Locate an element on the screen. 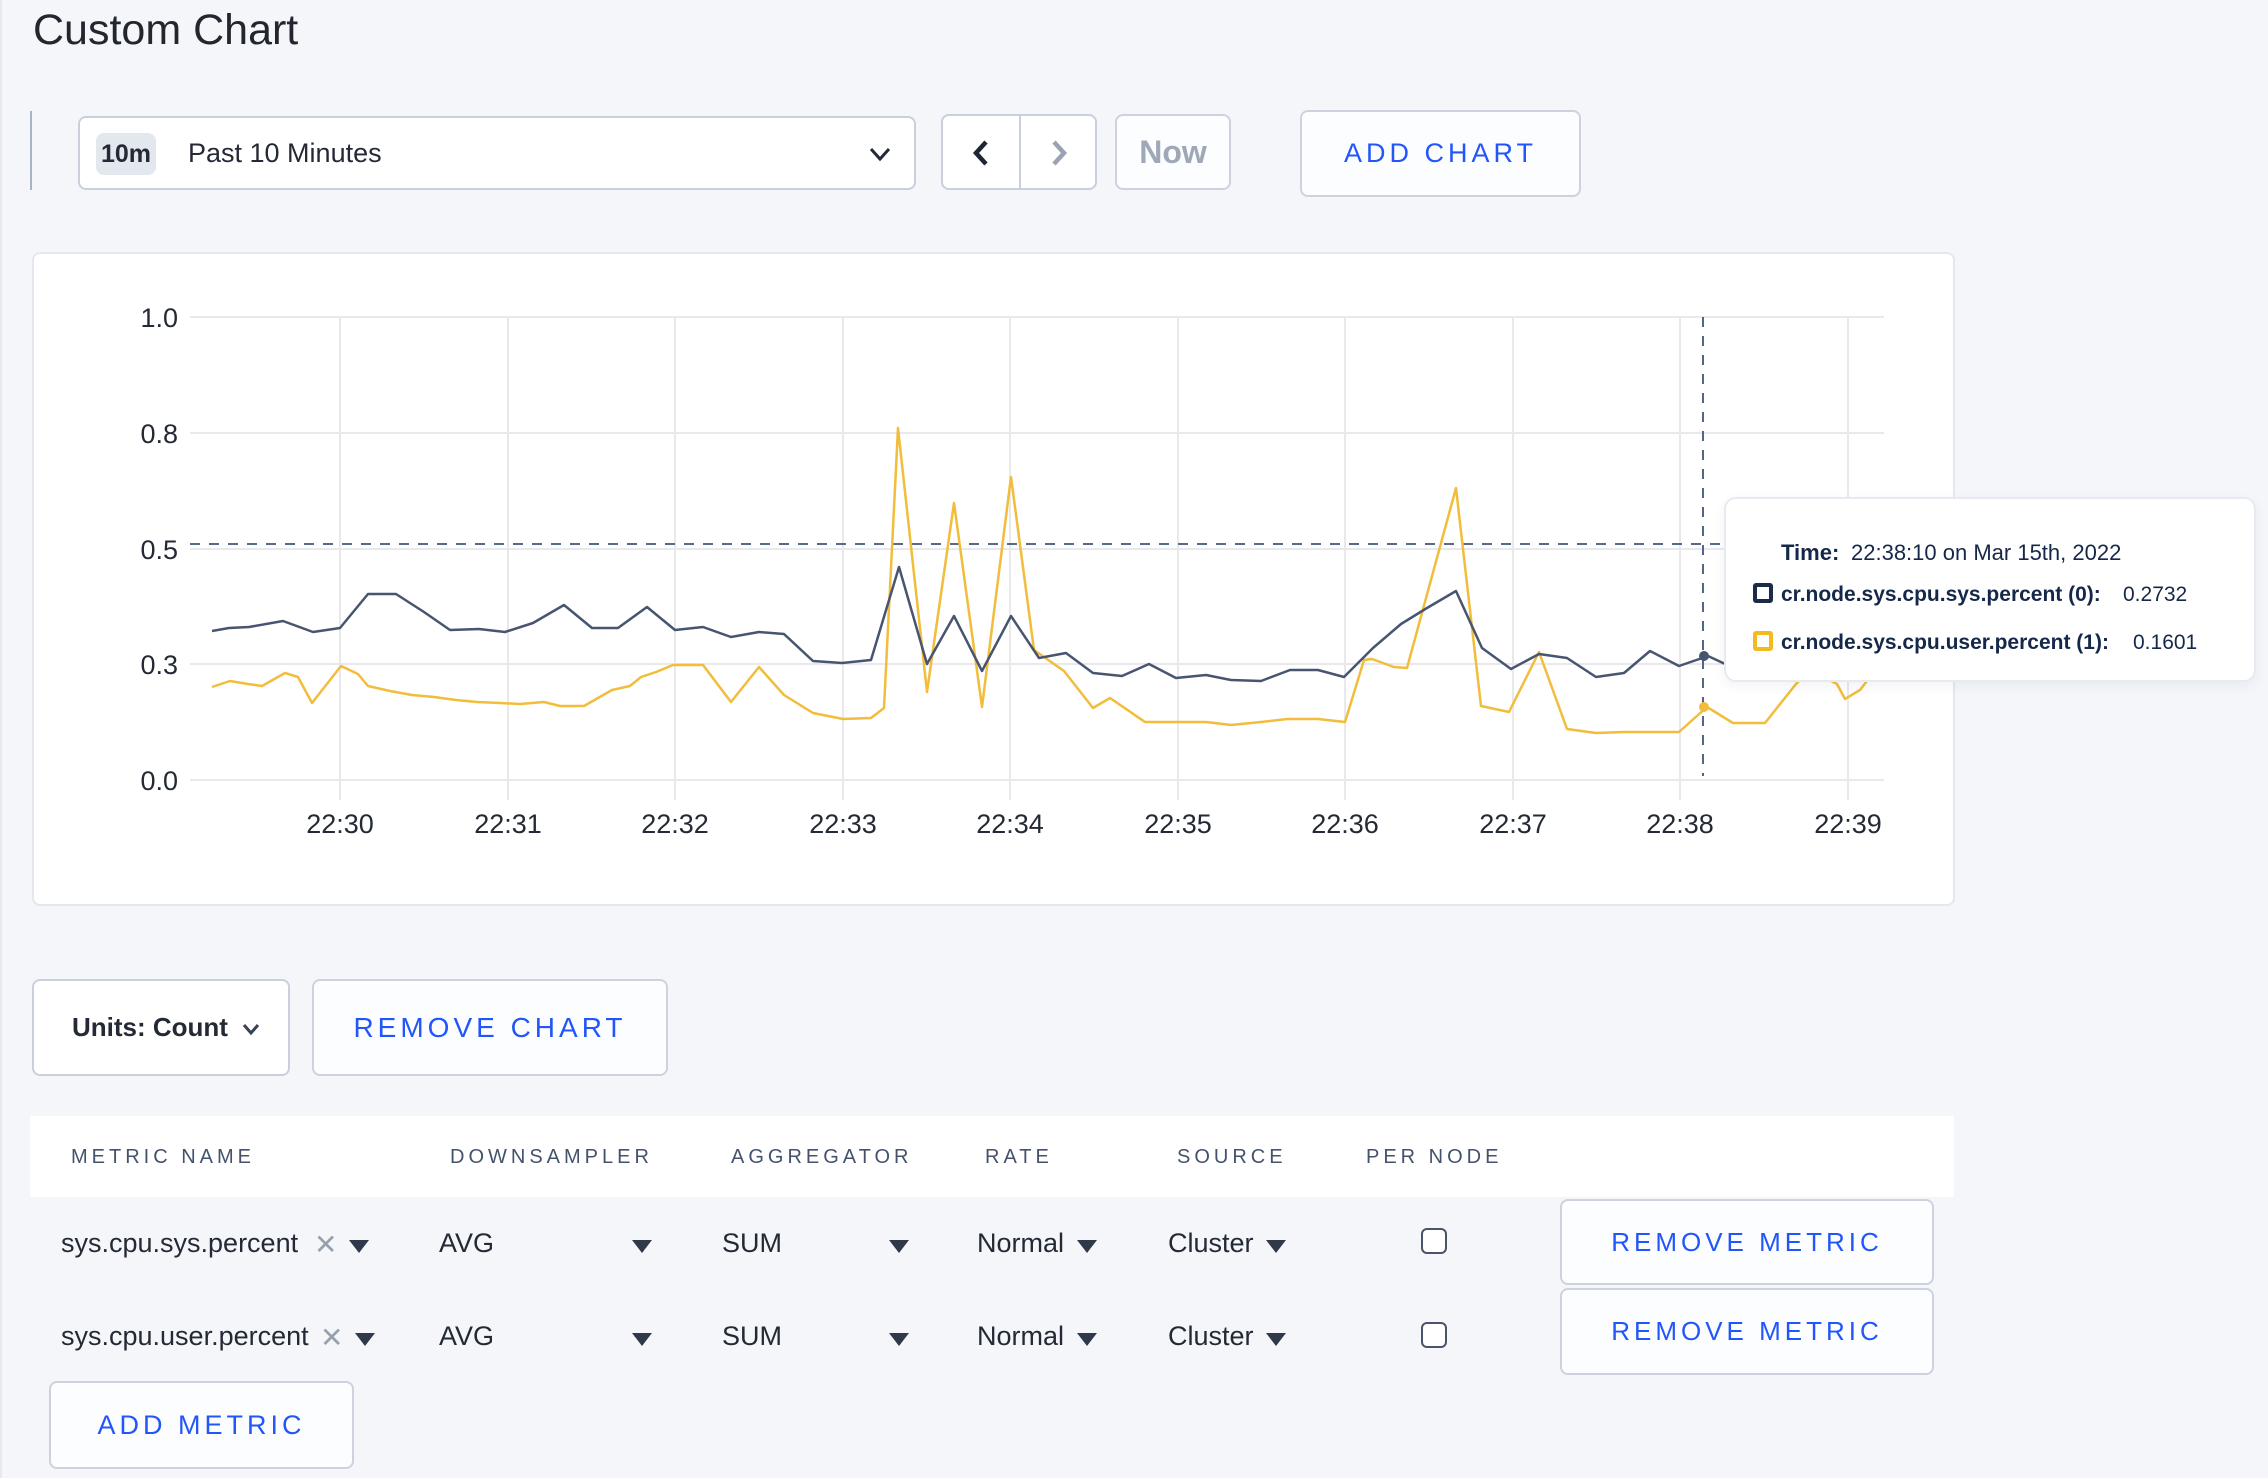  svg-text: 22:36 is located at coordinates (1345, 824).